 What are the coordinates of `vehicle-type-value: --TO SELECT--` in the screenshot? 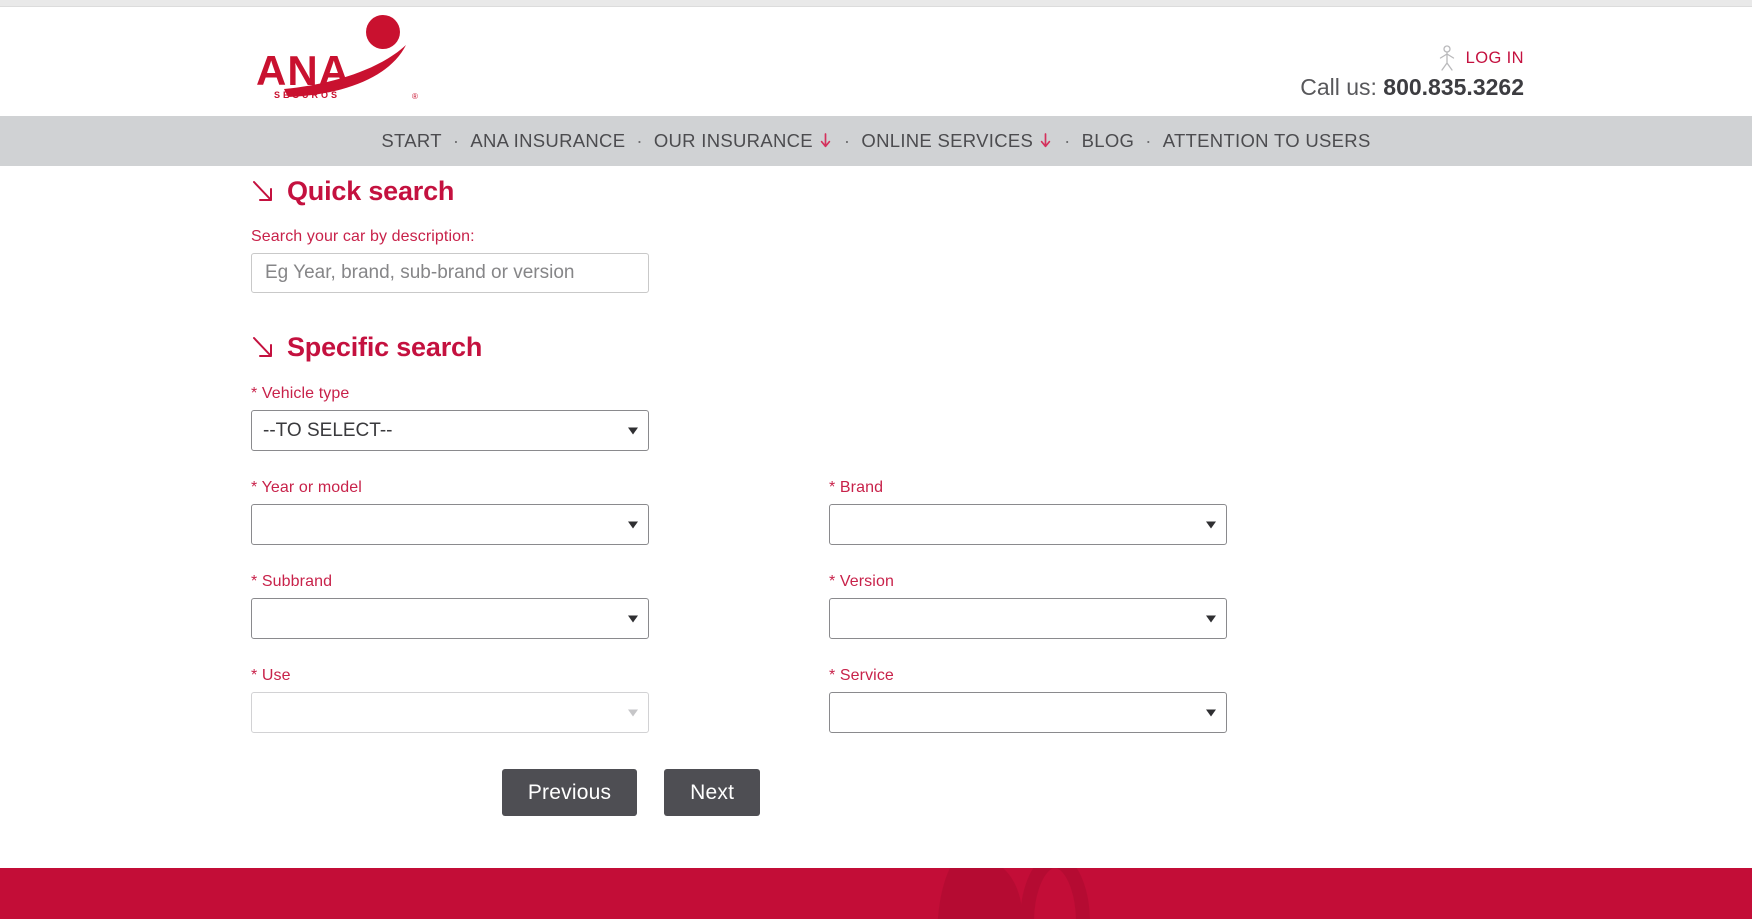 It's located at (328, 430).